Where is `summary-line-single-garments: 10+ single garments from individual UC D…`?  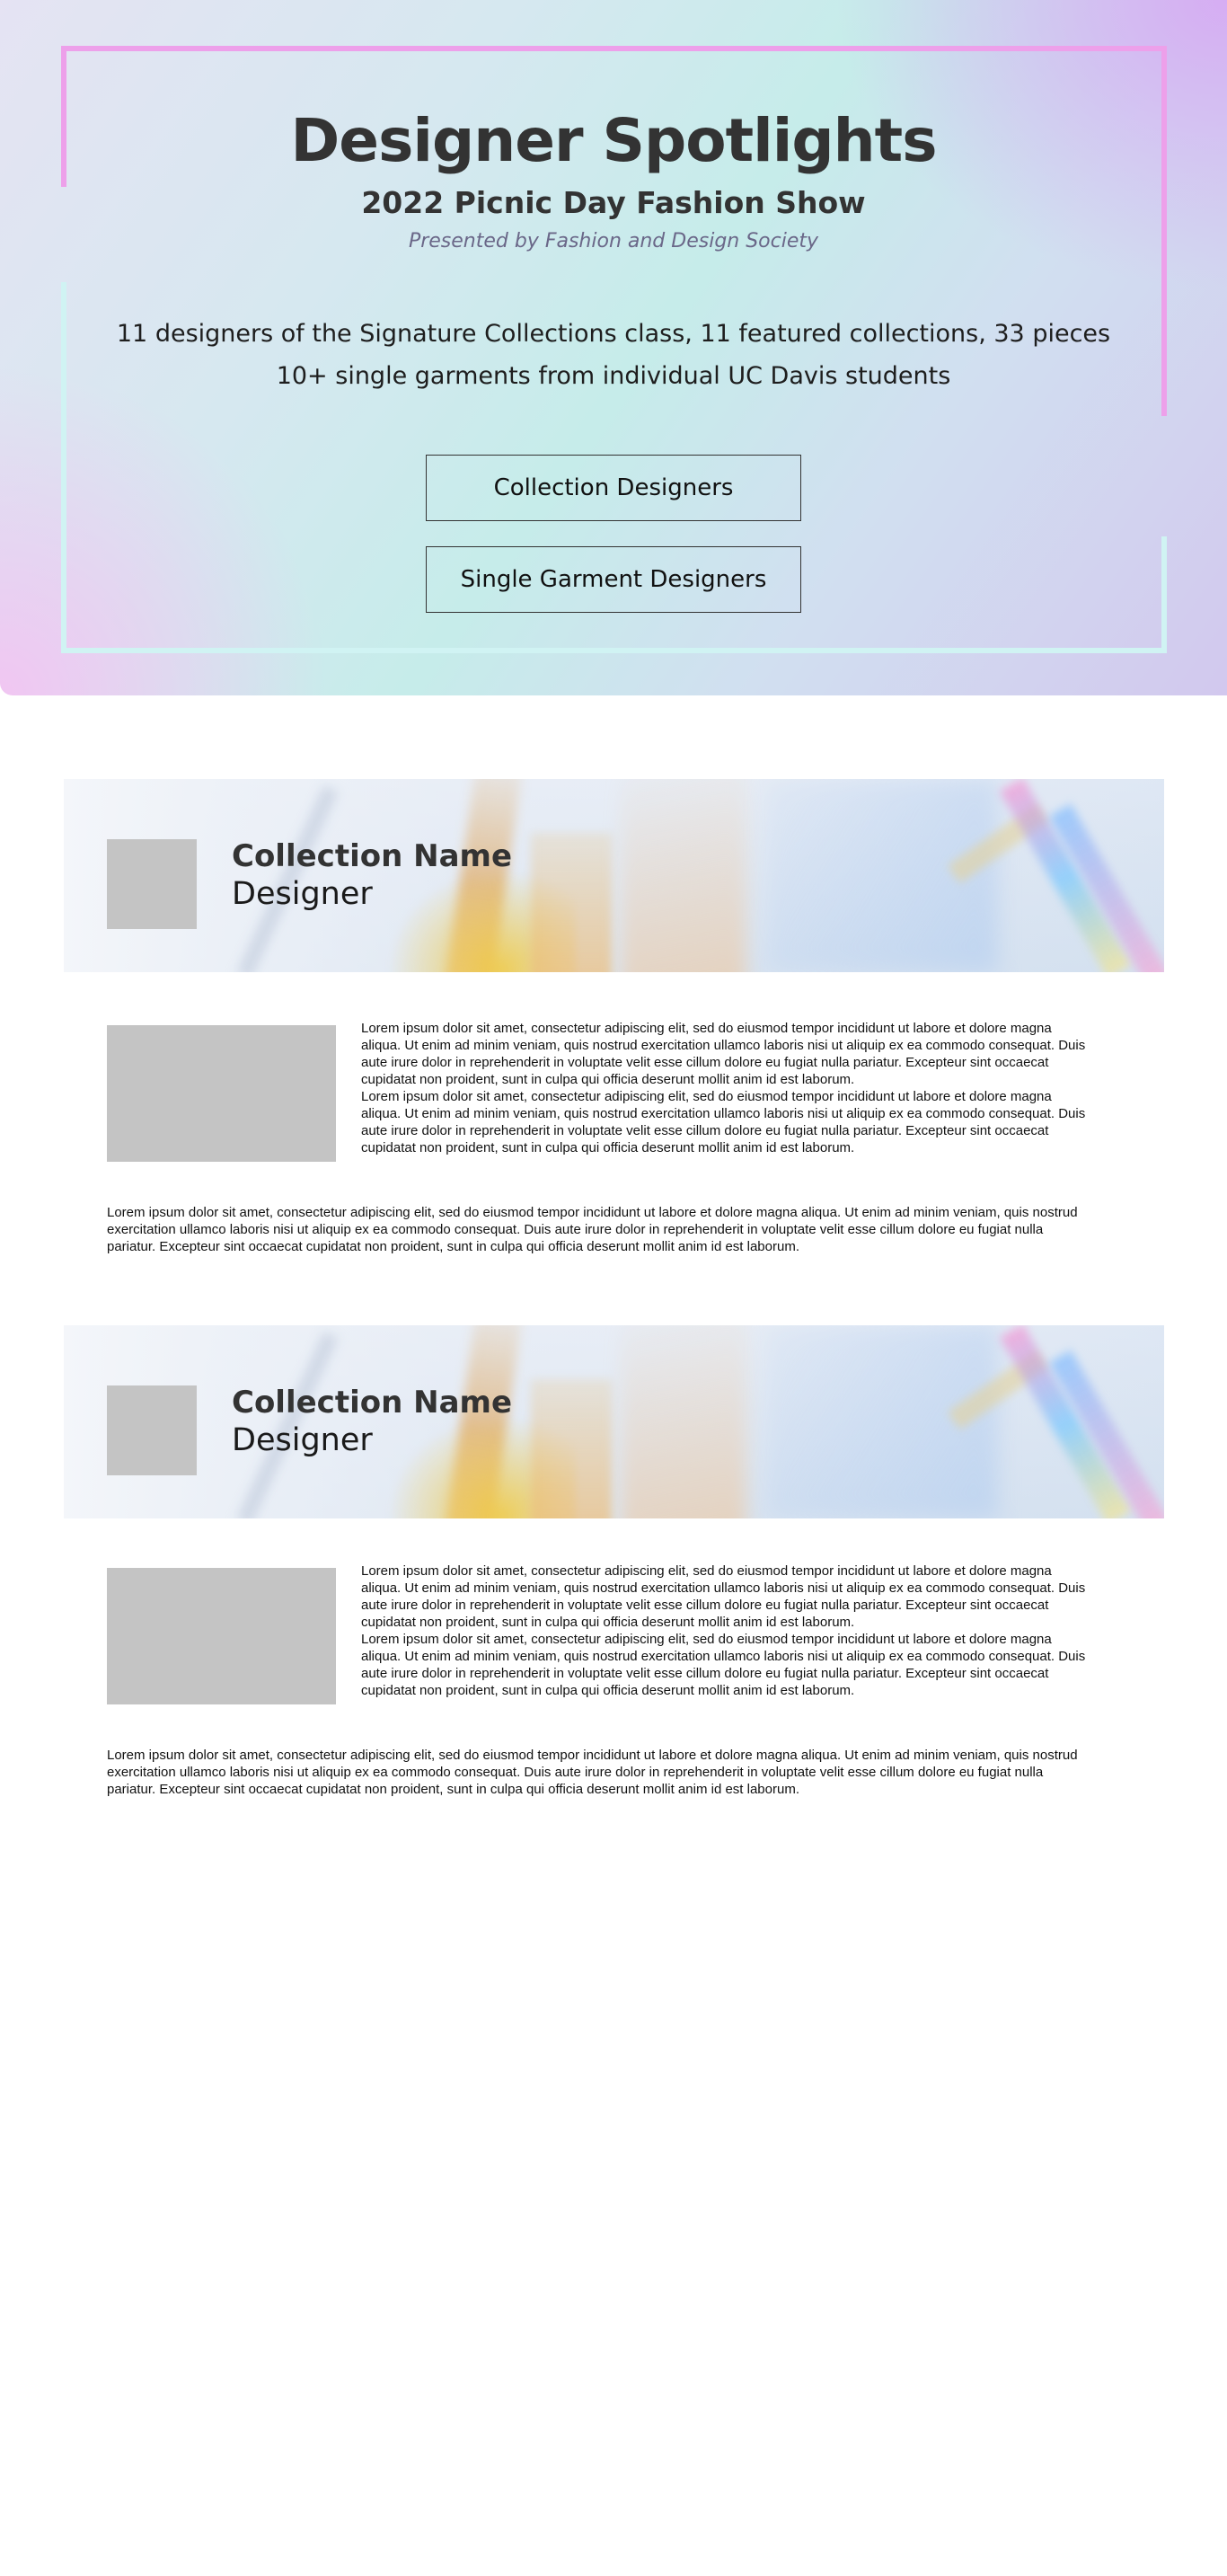 summary-line-single-garments: 10+ single garments from individual UC D… is located at coordinates (613, 376).